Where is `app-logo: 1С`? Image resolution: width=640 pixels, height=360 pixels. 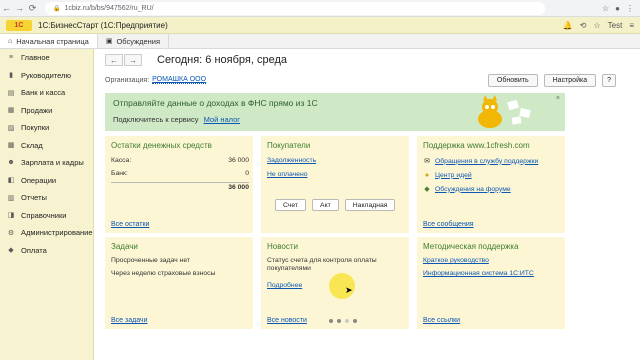 app-logo: 1С is located at coordinates (19, 25).